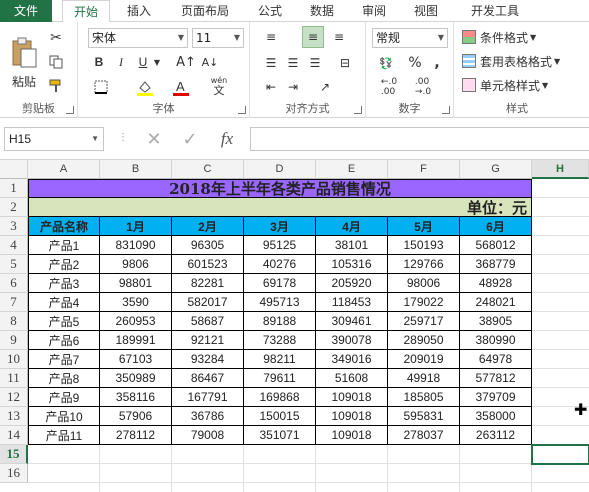 This screenshot has width=589, height=492. Describe the element at coordinates (280, 169) in the screenshot. I see `column-header-d: D` at that location.